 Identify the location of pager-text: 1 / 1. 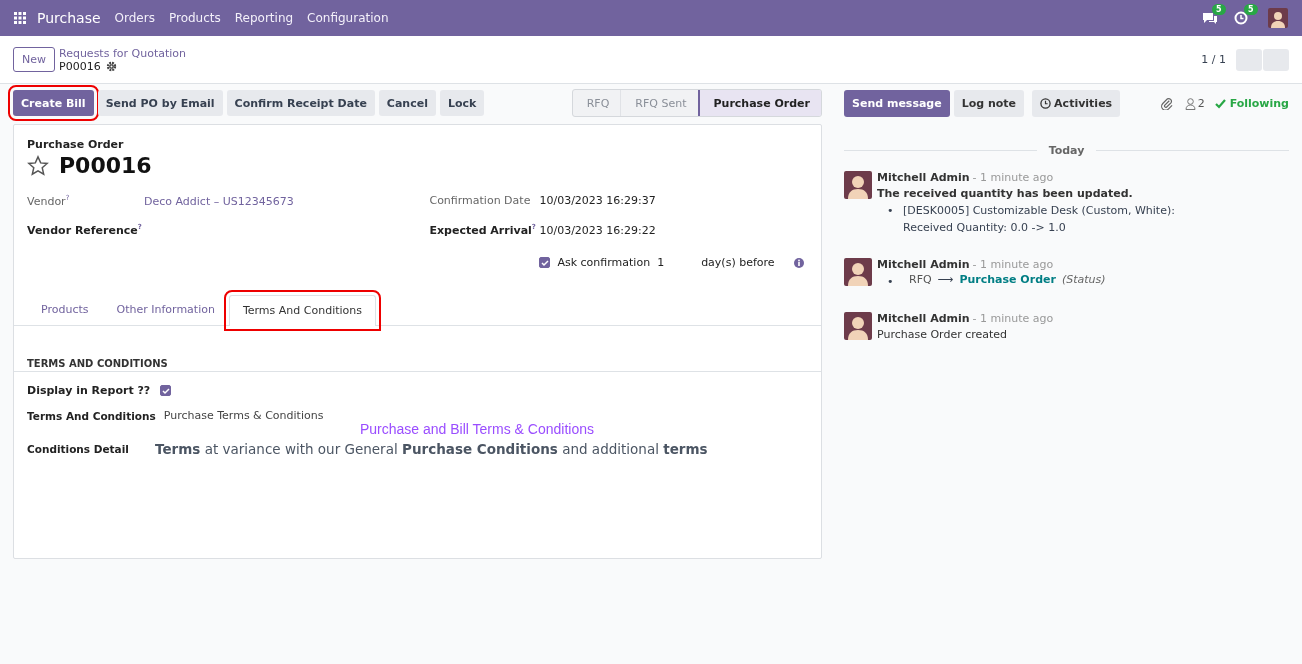
(1213, 59).